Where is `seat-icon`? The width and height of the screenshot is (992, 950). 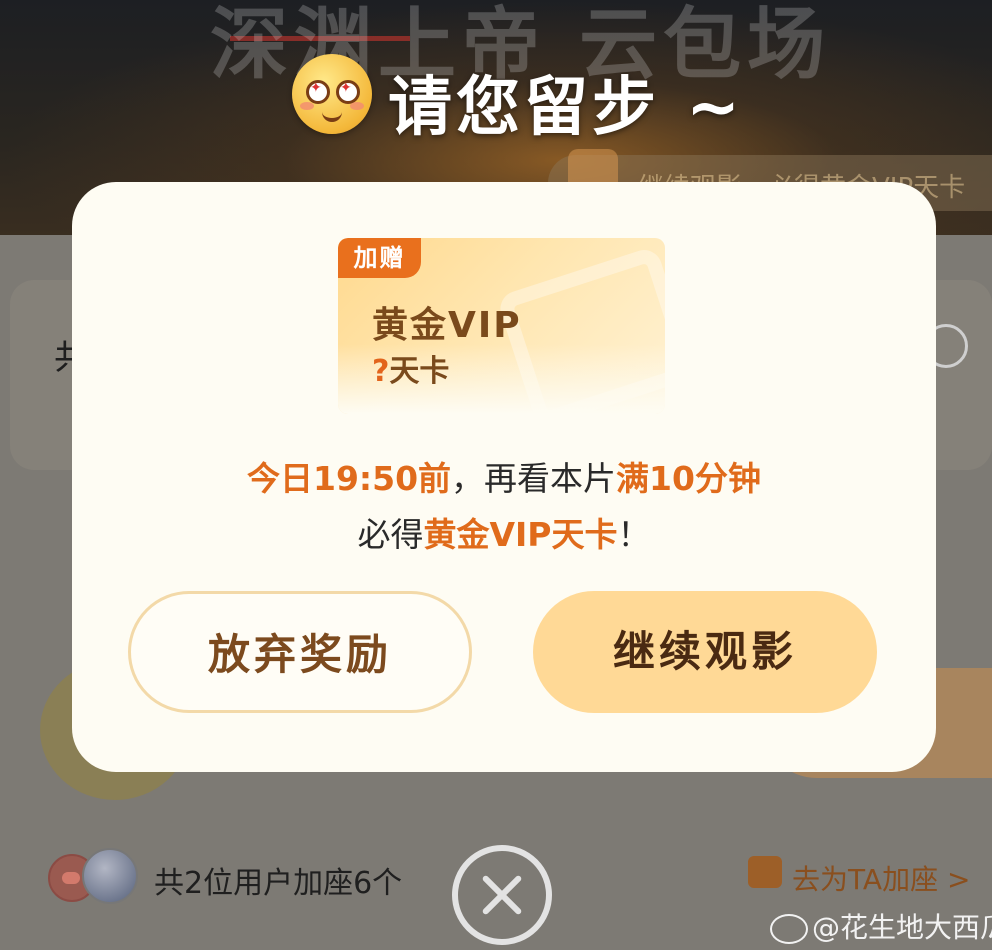
seat-icon is located at coordinates (765, 872).